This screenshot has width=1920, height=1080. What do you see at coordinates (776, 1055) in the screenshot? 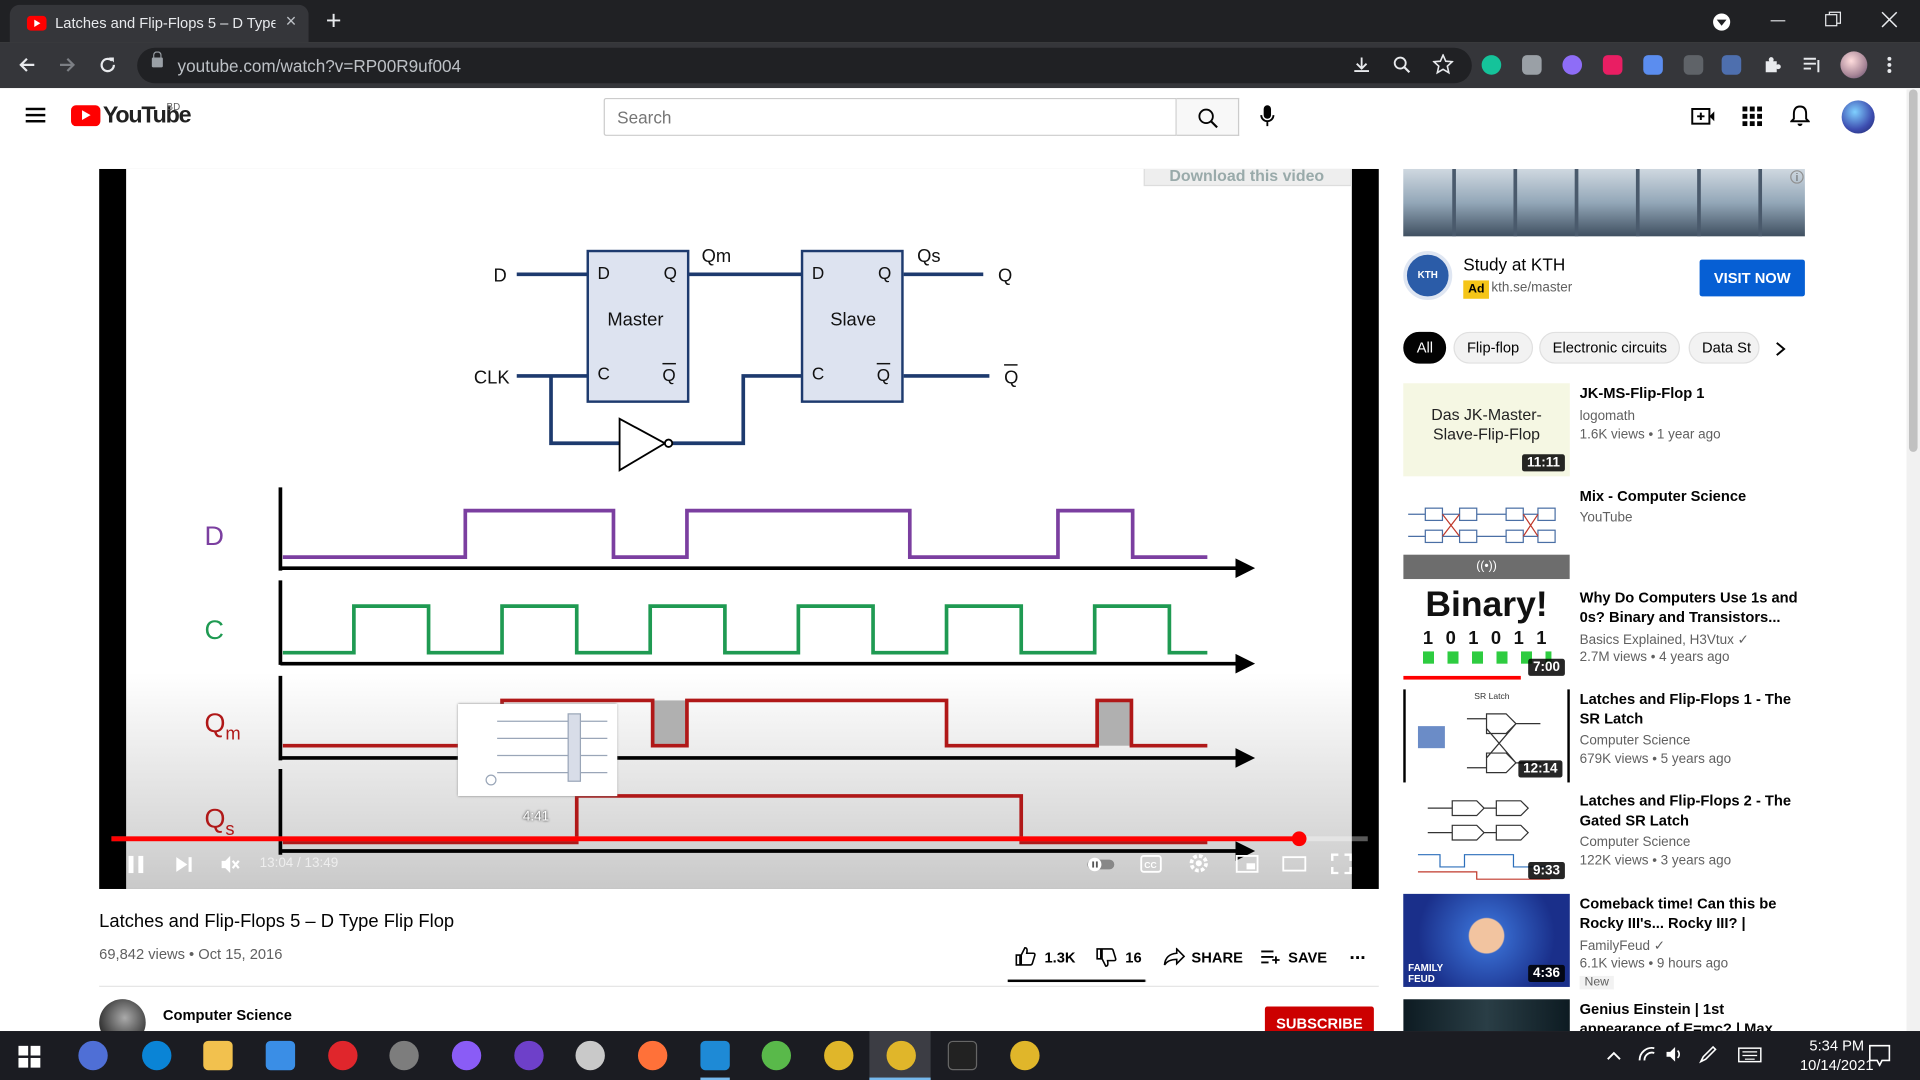
I see `earth-app-icon` at bounding box center [776, 1055].